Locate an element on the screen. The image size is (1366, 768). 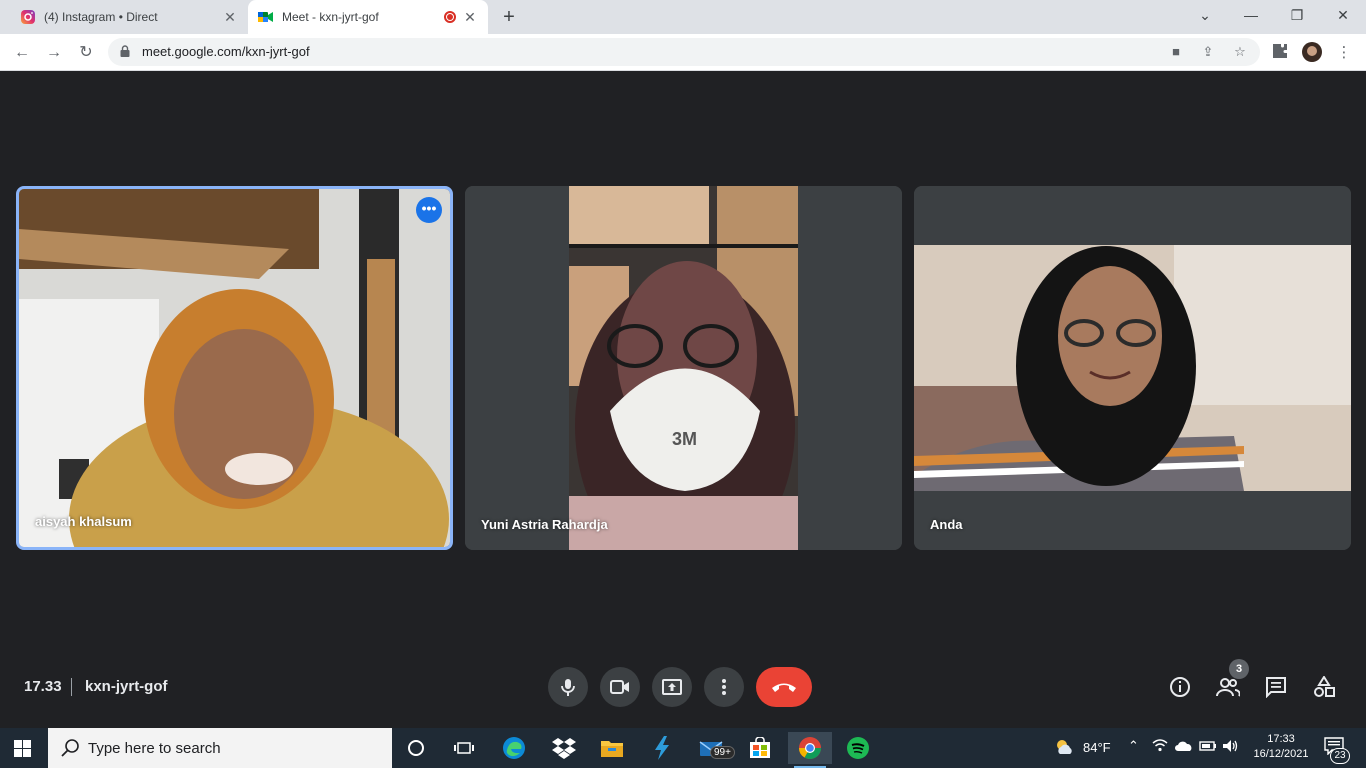
microphone-icon is located at coordinates (568, 687).